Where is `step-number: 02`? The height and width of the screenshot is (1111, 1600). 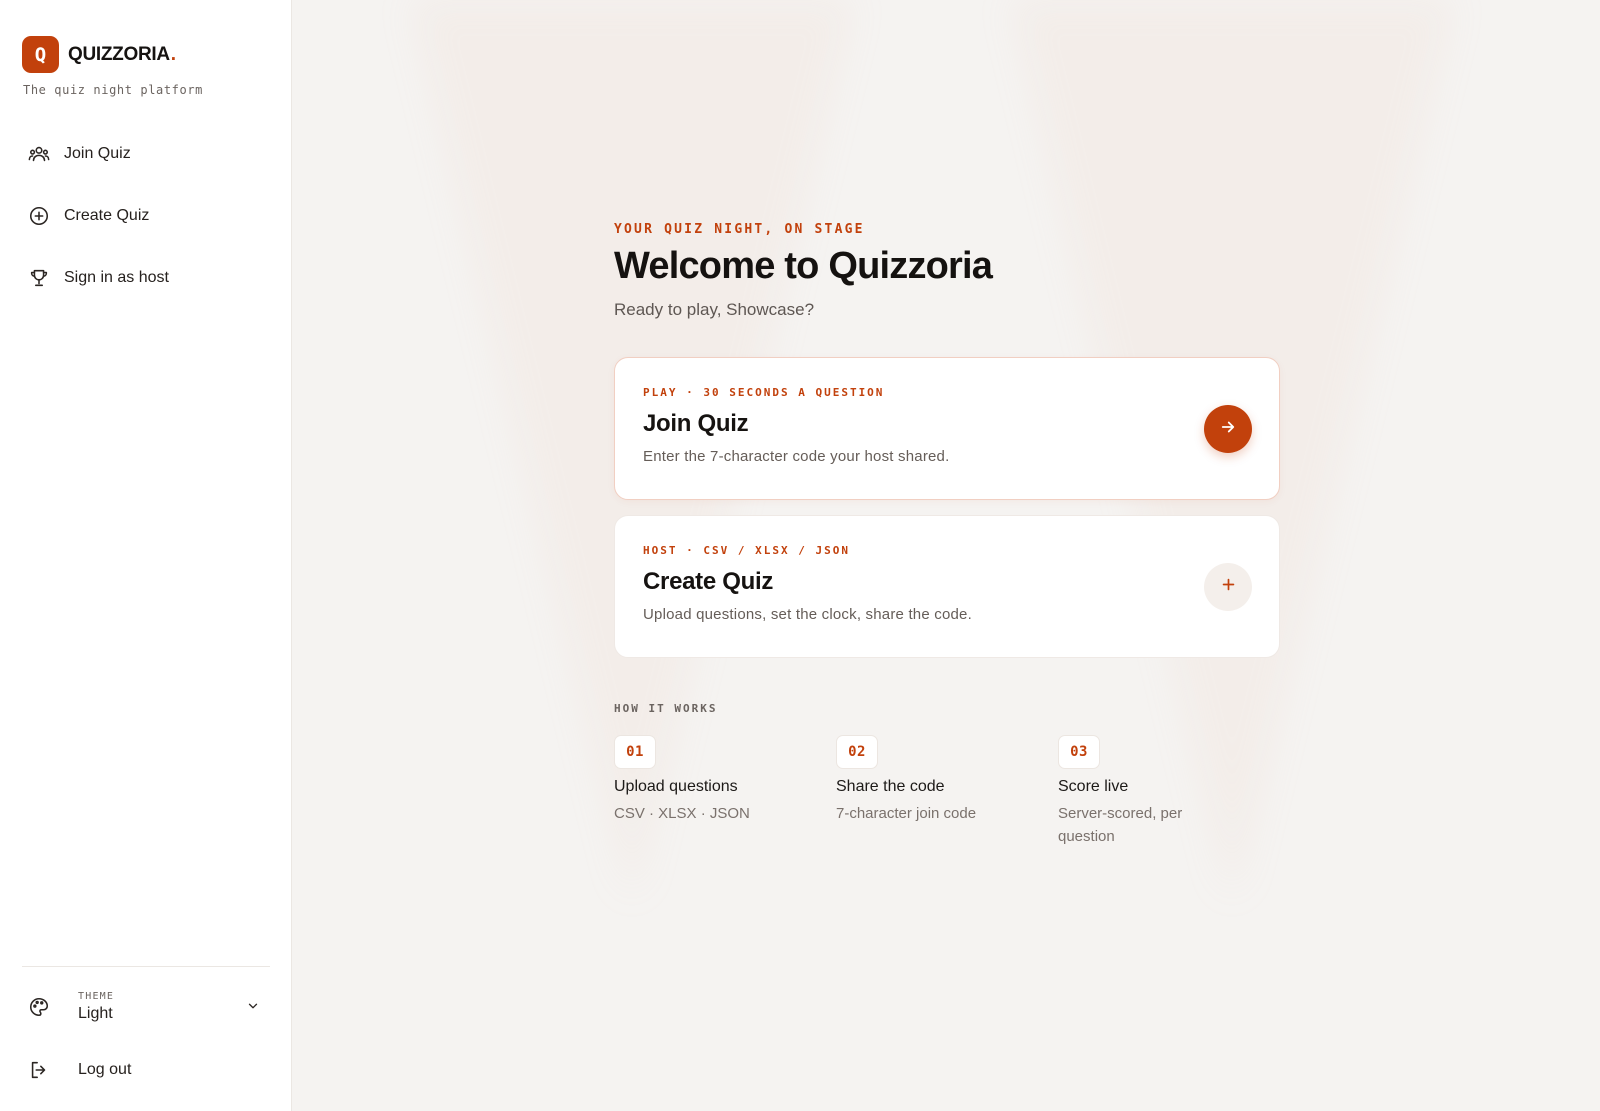 step-number: 02 is located at coordinates (857, 752).